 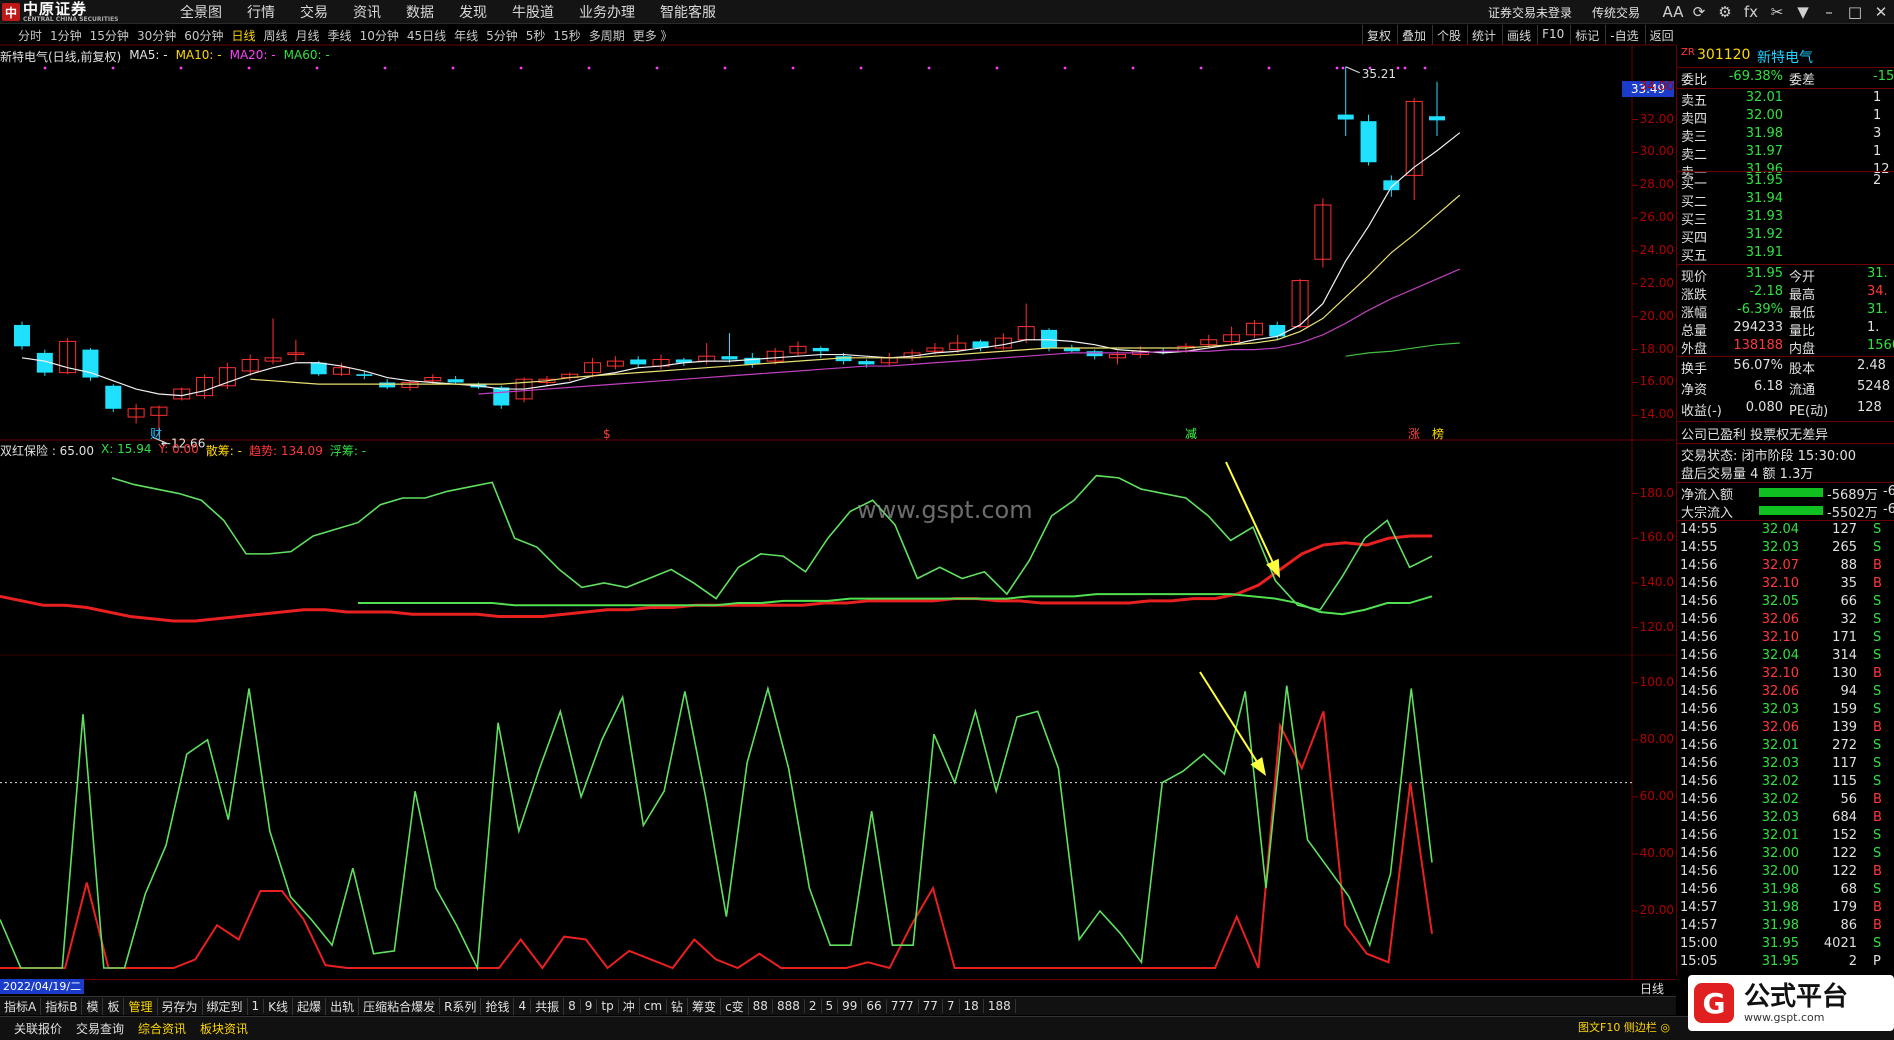 I want to click on tick-volume: 117, so click(x=1844, y=763).